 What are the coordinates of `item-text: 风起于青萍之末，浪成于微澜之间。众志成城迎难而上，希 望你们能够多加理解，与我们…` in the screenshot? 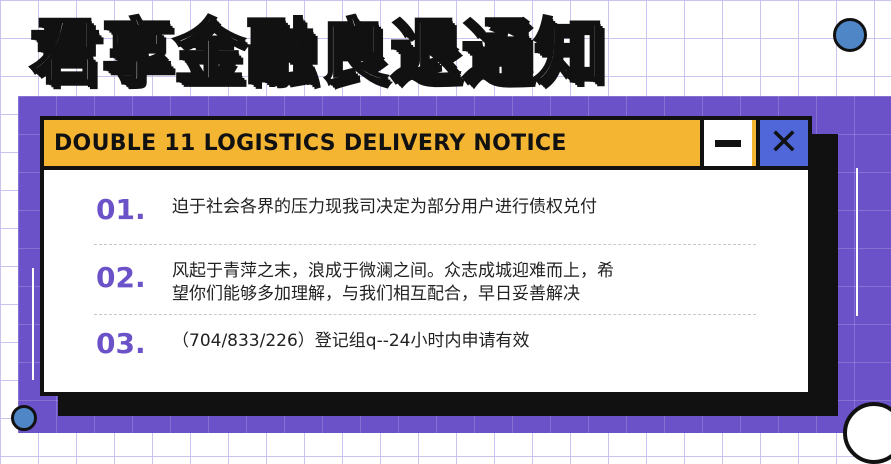 It's located at (393, 281).